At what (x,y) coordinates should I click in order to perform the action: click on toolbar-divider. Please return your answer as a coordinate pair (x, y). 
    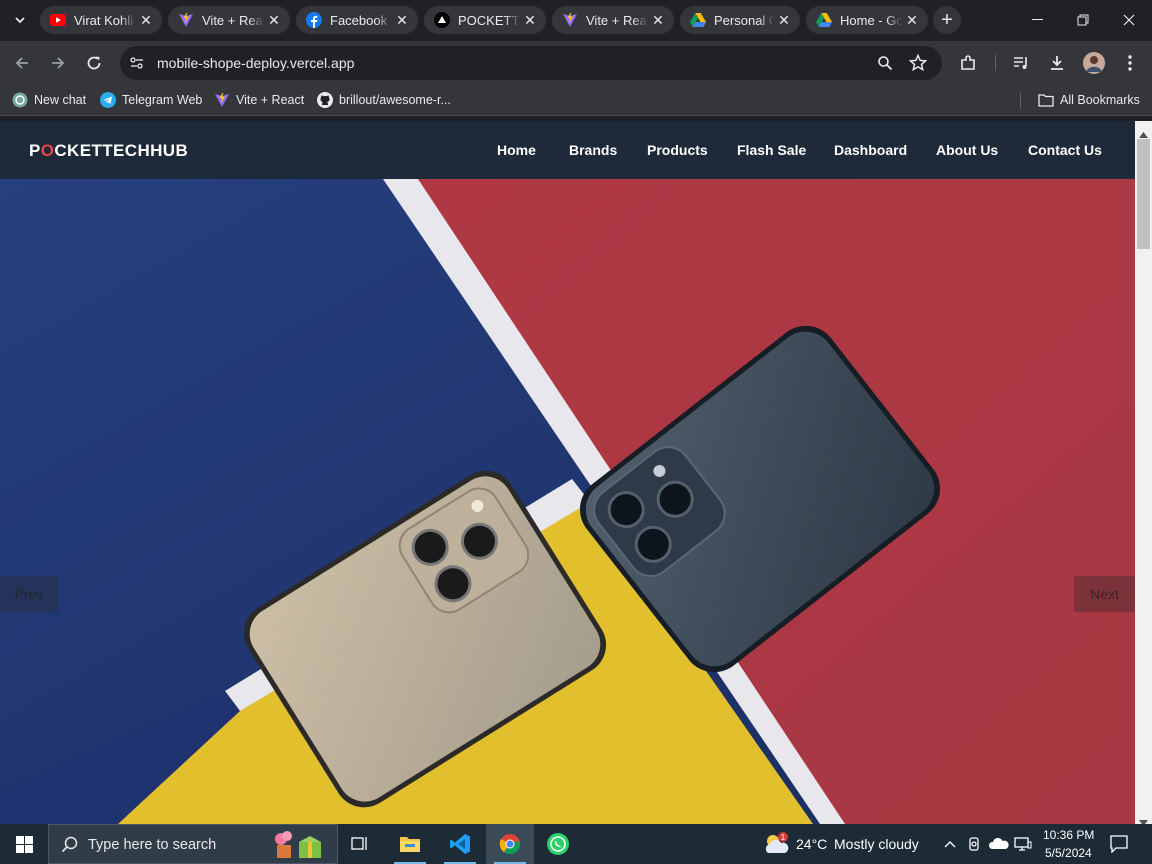
    Looking at the image, I should click on (995, 63).